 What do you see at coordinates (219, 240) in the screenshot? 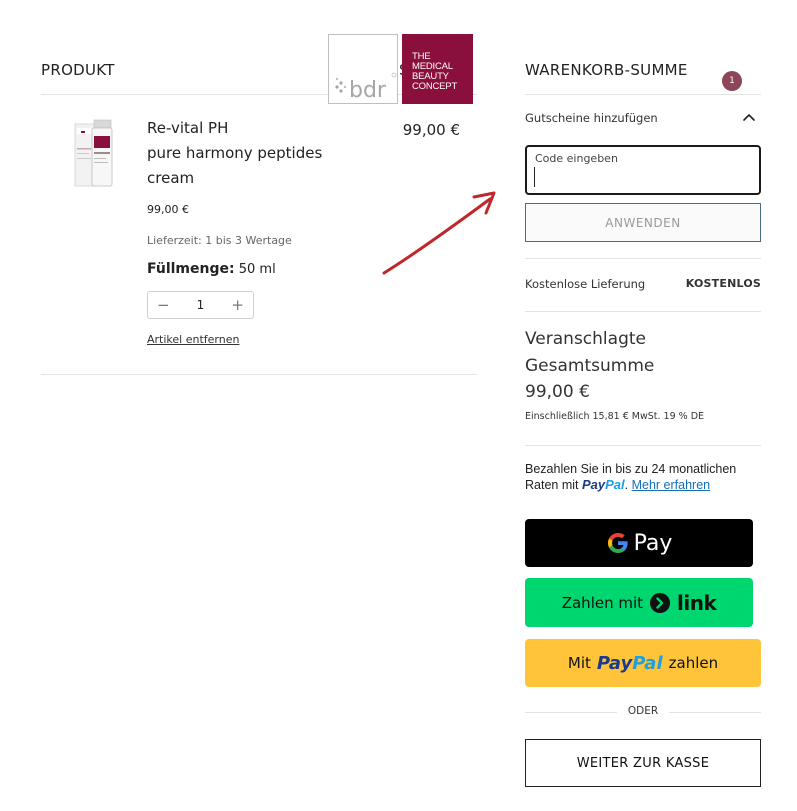
I see `delivery-time: Lieferzeit: 1 bis 3 Wertage` at bounding box center [219, 240].